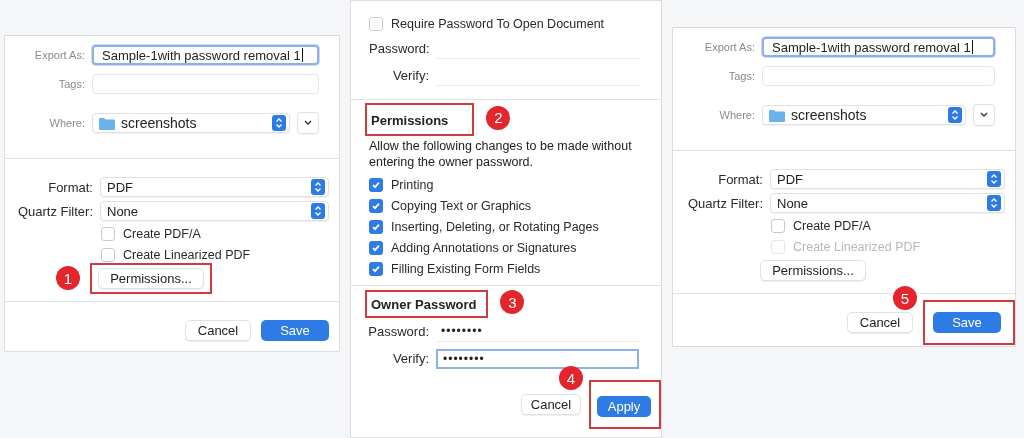  Describe the element at coordinates (624, 406) in the screenshot. I see `apply-button: Apply` at that location.